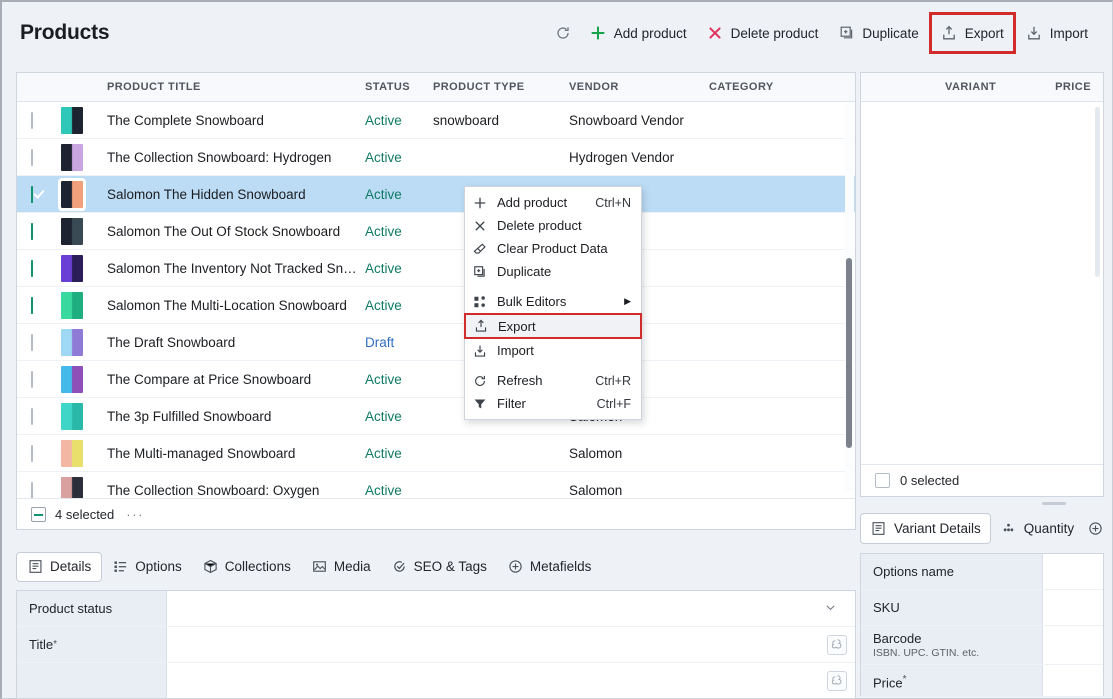 Image resolution: width=1113 pixels, height=699 pixels. Describe the element at coordinates (511, 680) in the screenshot. I see `field-description` at that location.